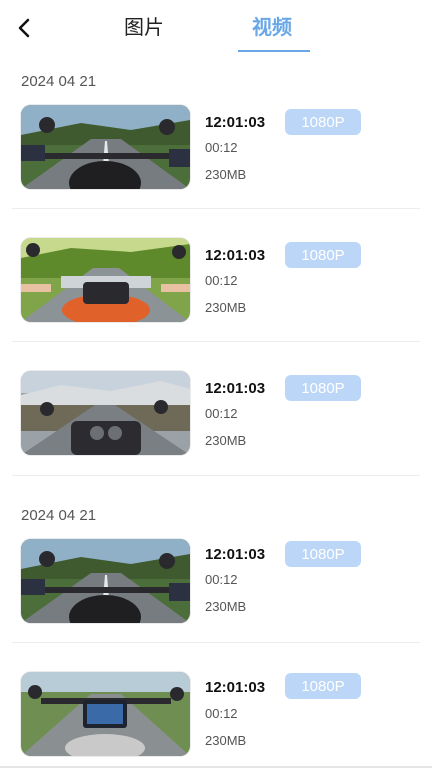 This screenshot has width=432, height=768. Describe the element at coordinates (272, 28) in the screenshot. I see `tab-videos: 视频` at that location.